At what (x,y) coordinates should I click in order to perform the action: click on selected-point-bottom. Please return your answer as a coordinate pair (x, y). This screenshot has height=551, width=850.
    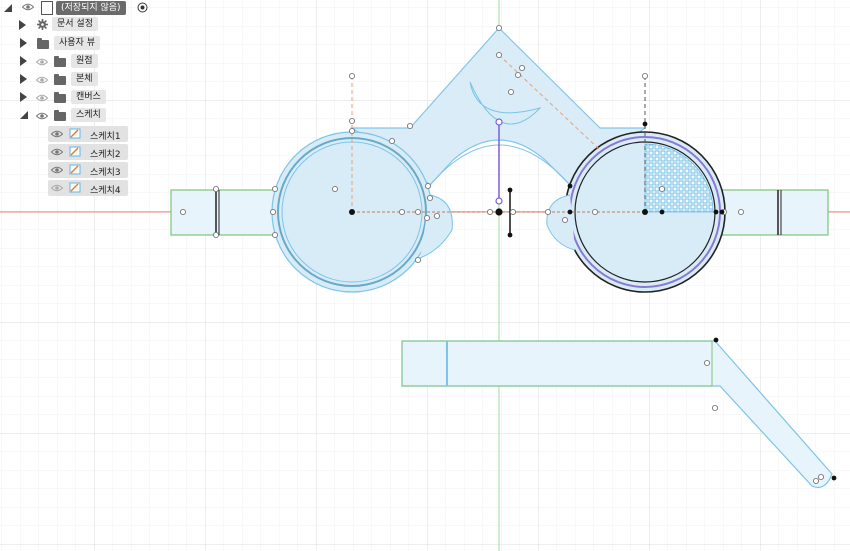
    Looking at the image, I should click on (499, 201).